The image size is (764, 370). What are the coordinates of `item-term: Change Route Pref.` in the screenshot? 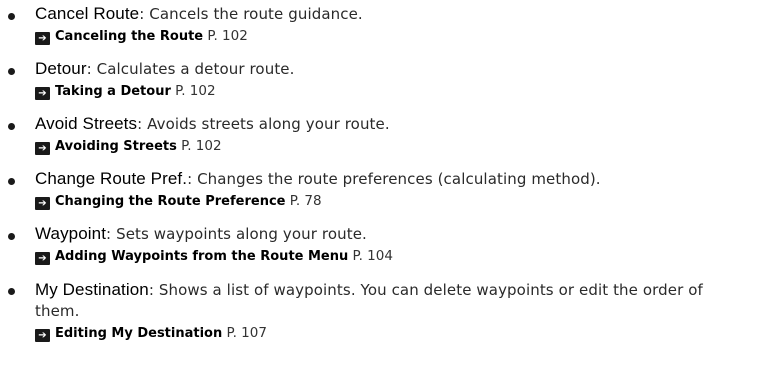 It's located at (111, 178).